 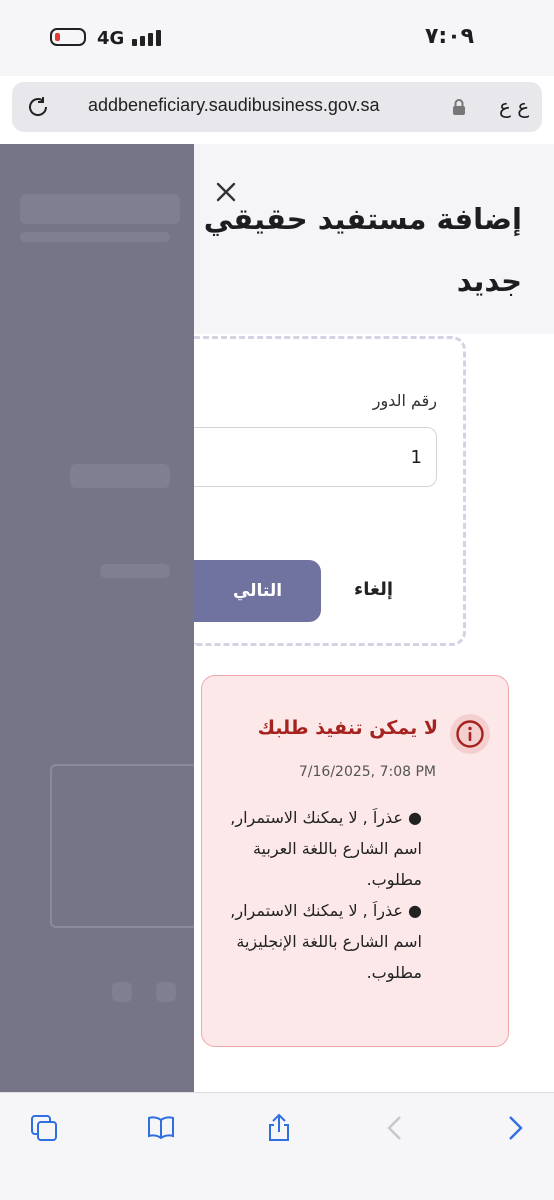 What do you see at coordinates (373, 589) in the screenshot?
I see `cancel-button: إلغاء` at bounding box center [373, 589].